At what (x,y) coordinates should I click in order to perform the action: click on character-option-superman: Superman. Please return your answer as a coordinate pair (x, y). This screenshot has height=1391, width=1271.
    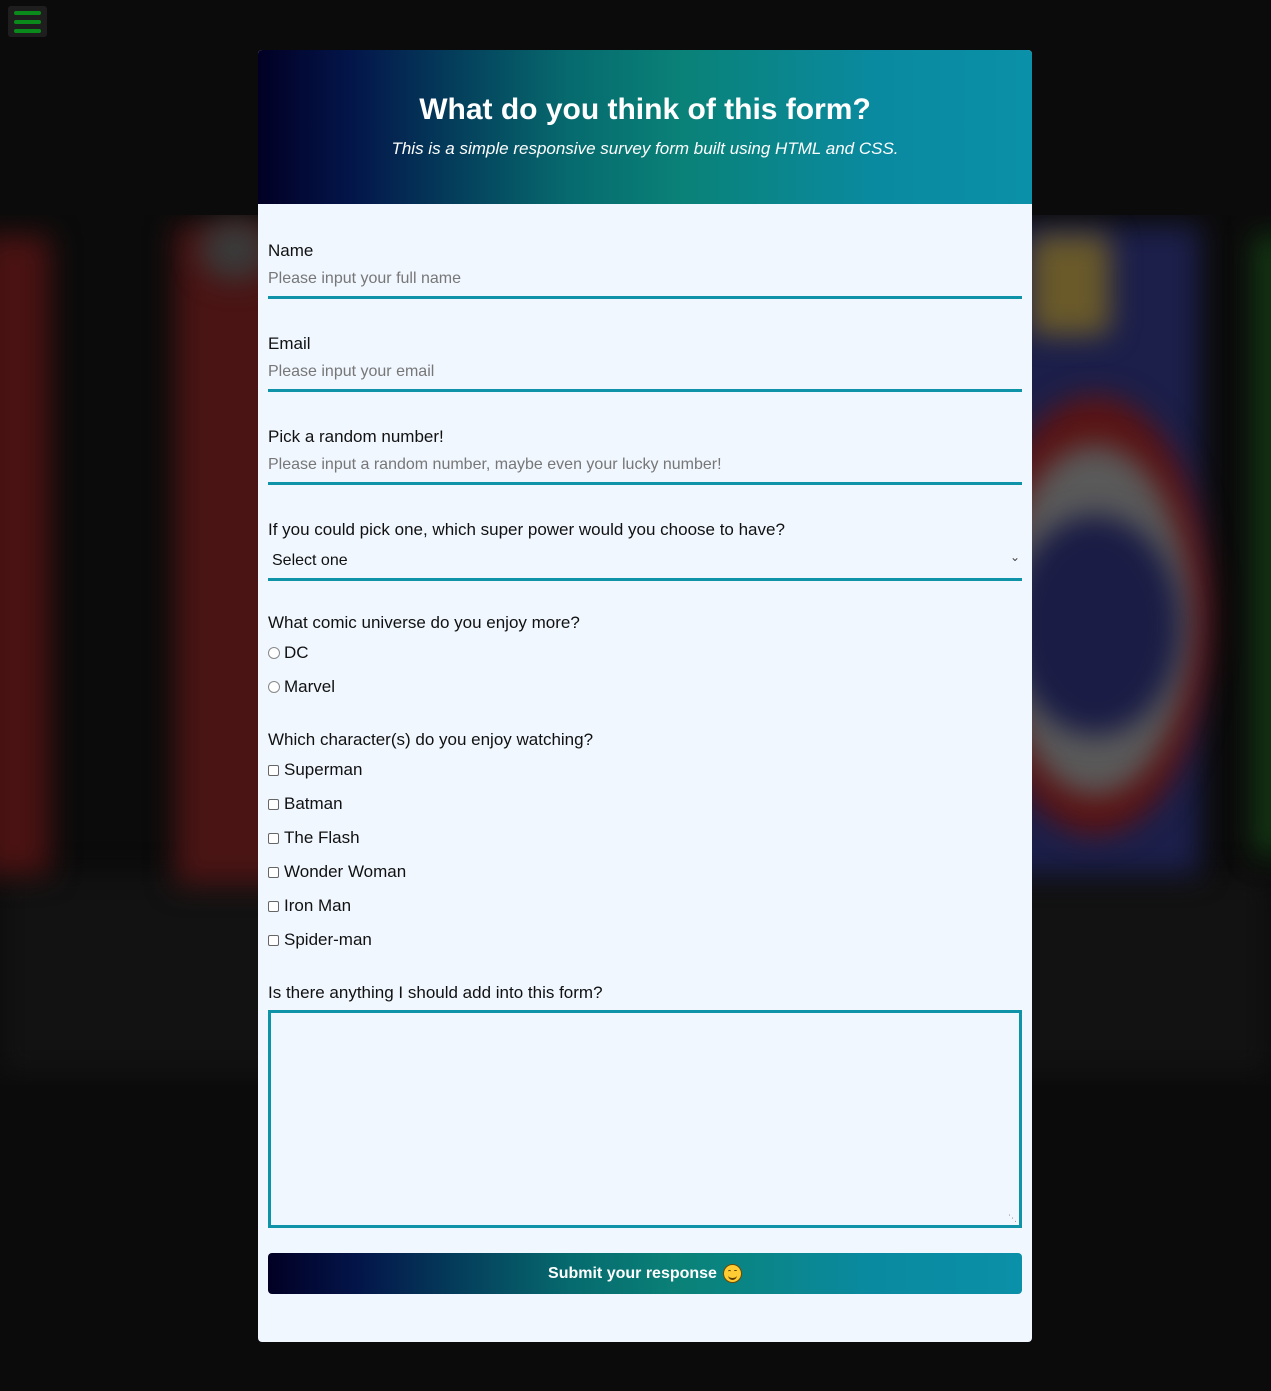
    Looking at the image, I should click on (645, 770).